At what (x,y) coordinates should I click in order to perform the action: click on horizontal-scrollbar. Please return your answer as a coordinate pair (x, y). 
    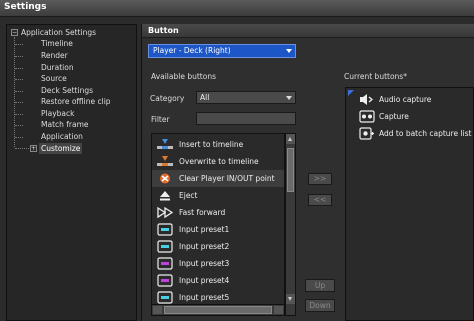
    Looking at the image, I should click on (218, 309).